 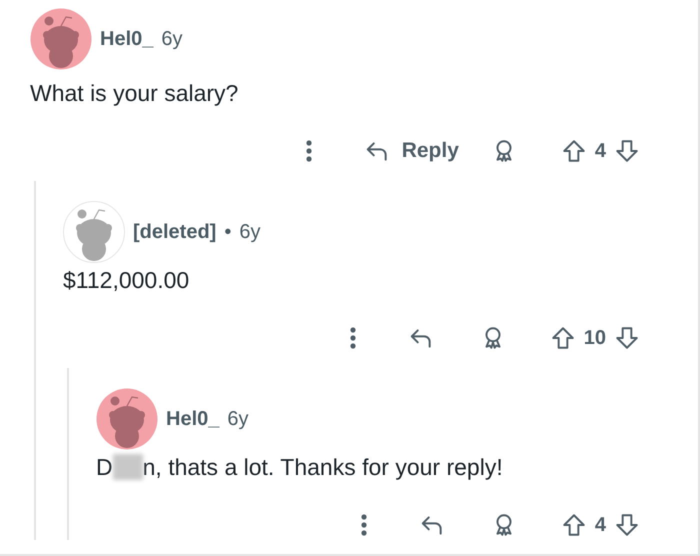 I want to click on comment-text: $112,000.00, so click(x=126, y=280).